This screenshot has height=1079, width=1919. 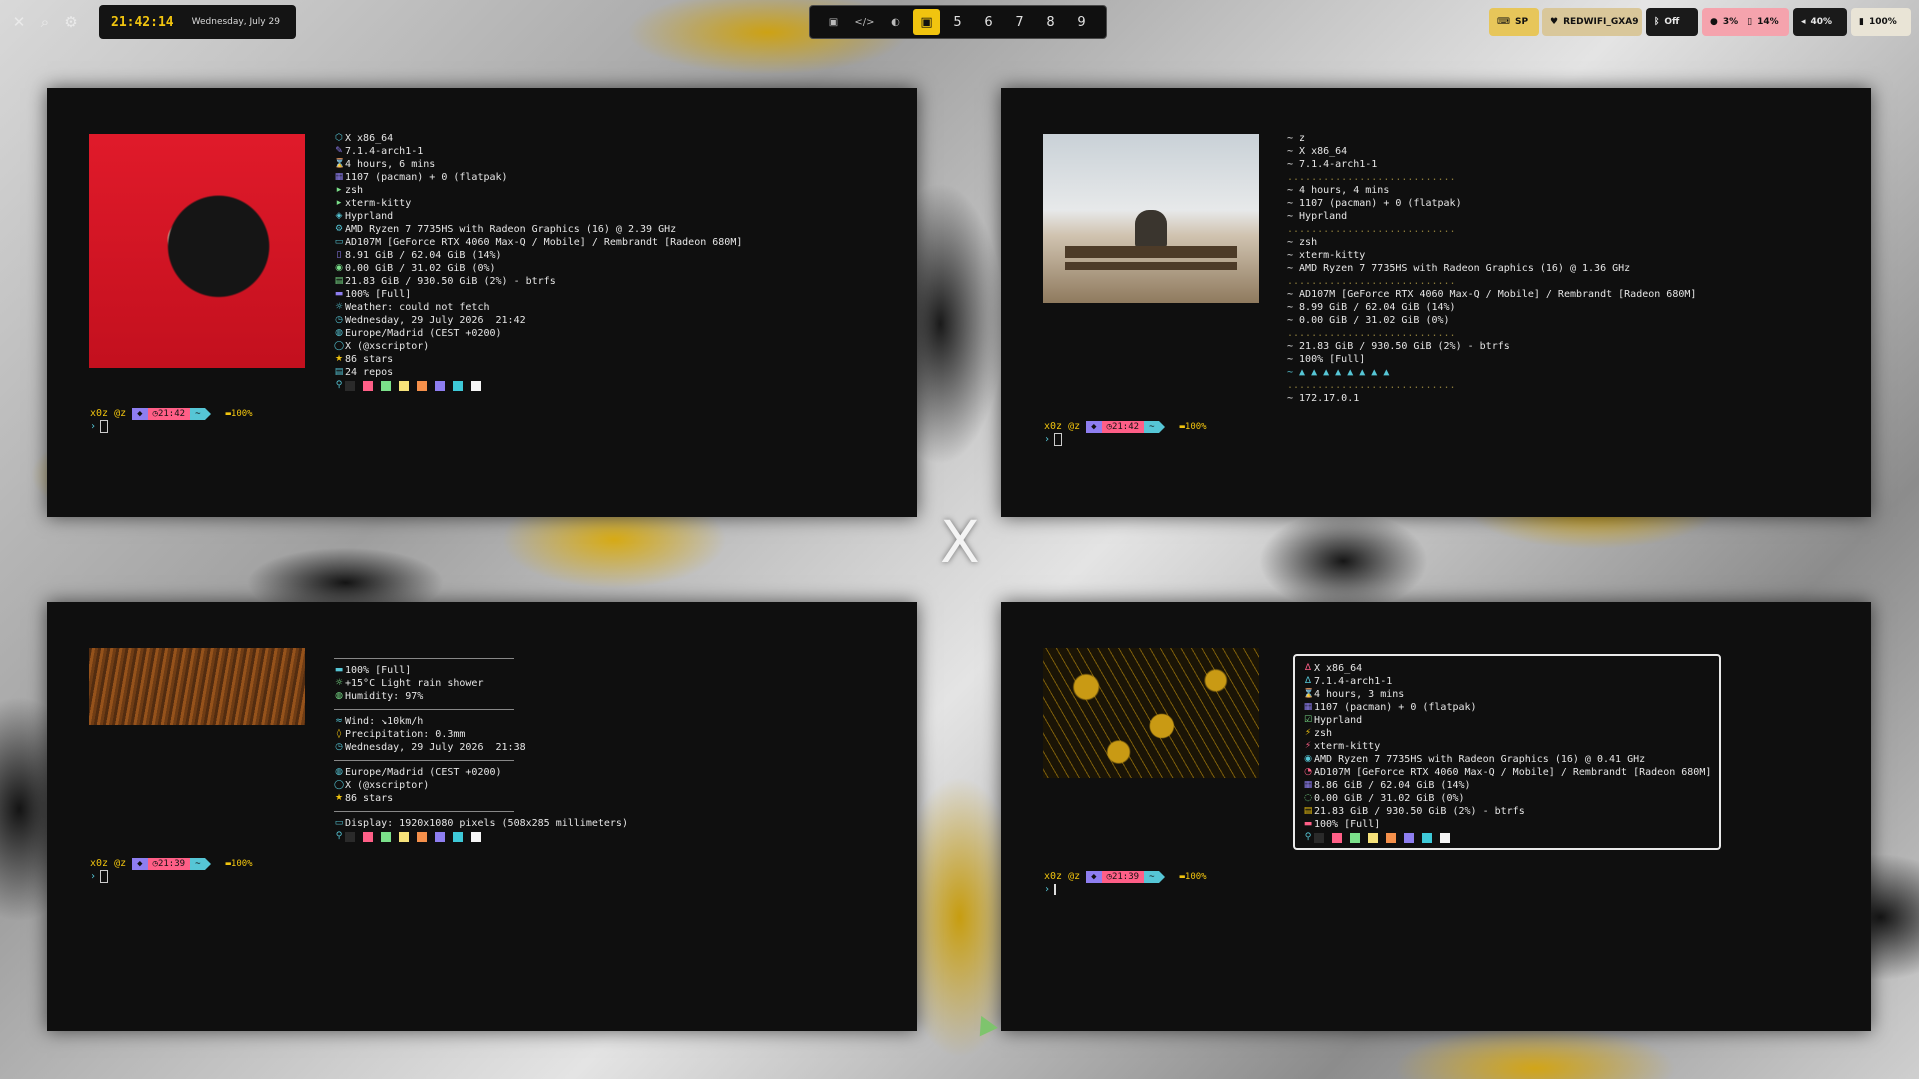 I want to click on system-usage: ● 3% ▯ 14%, so click(x=1745, y=22).